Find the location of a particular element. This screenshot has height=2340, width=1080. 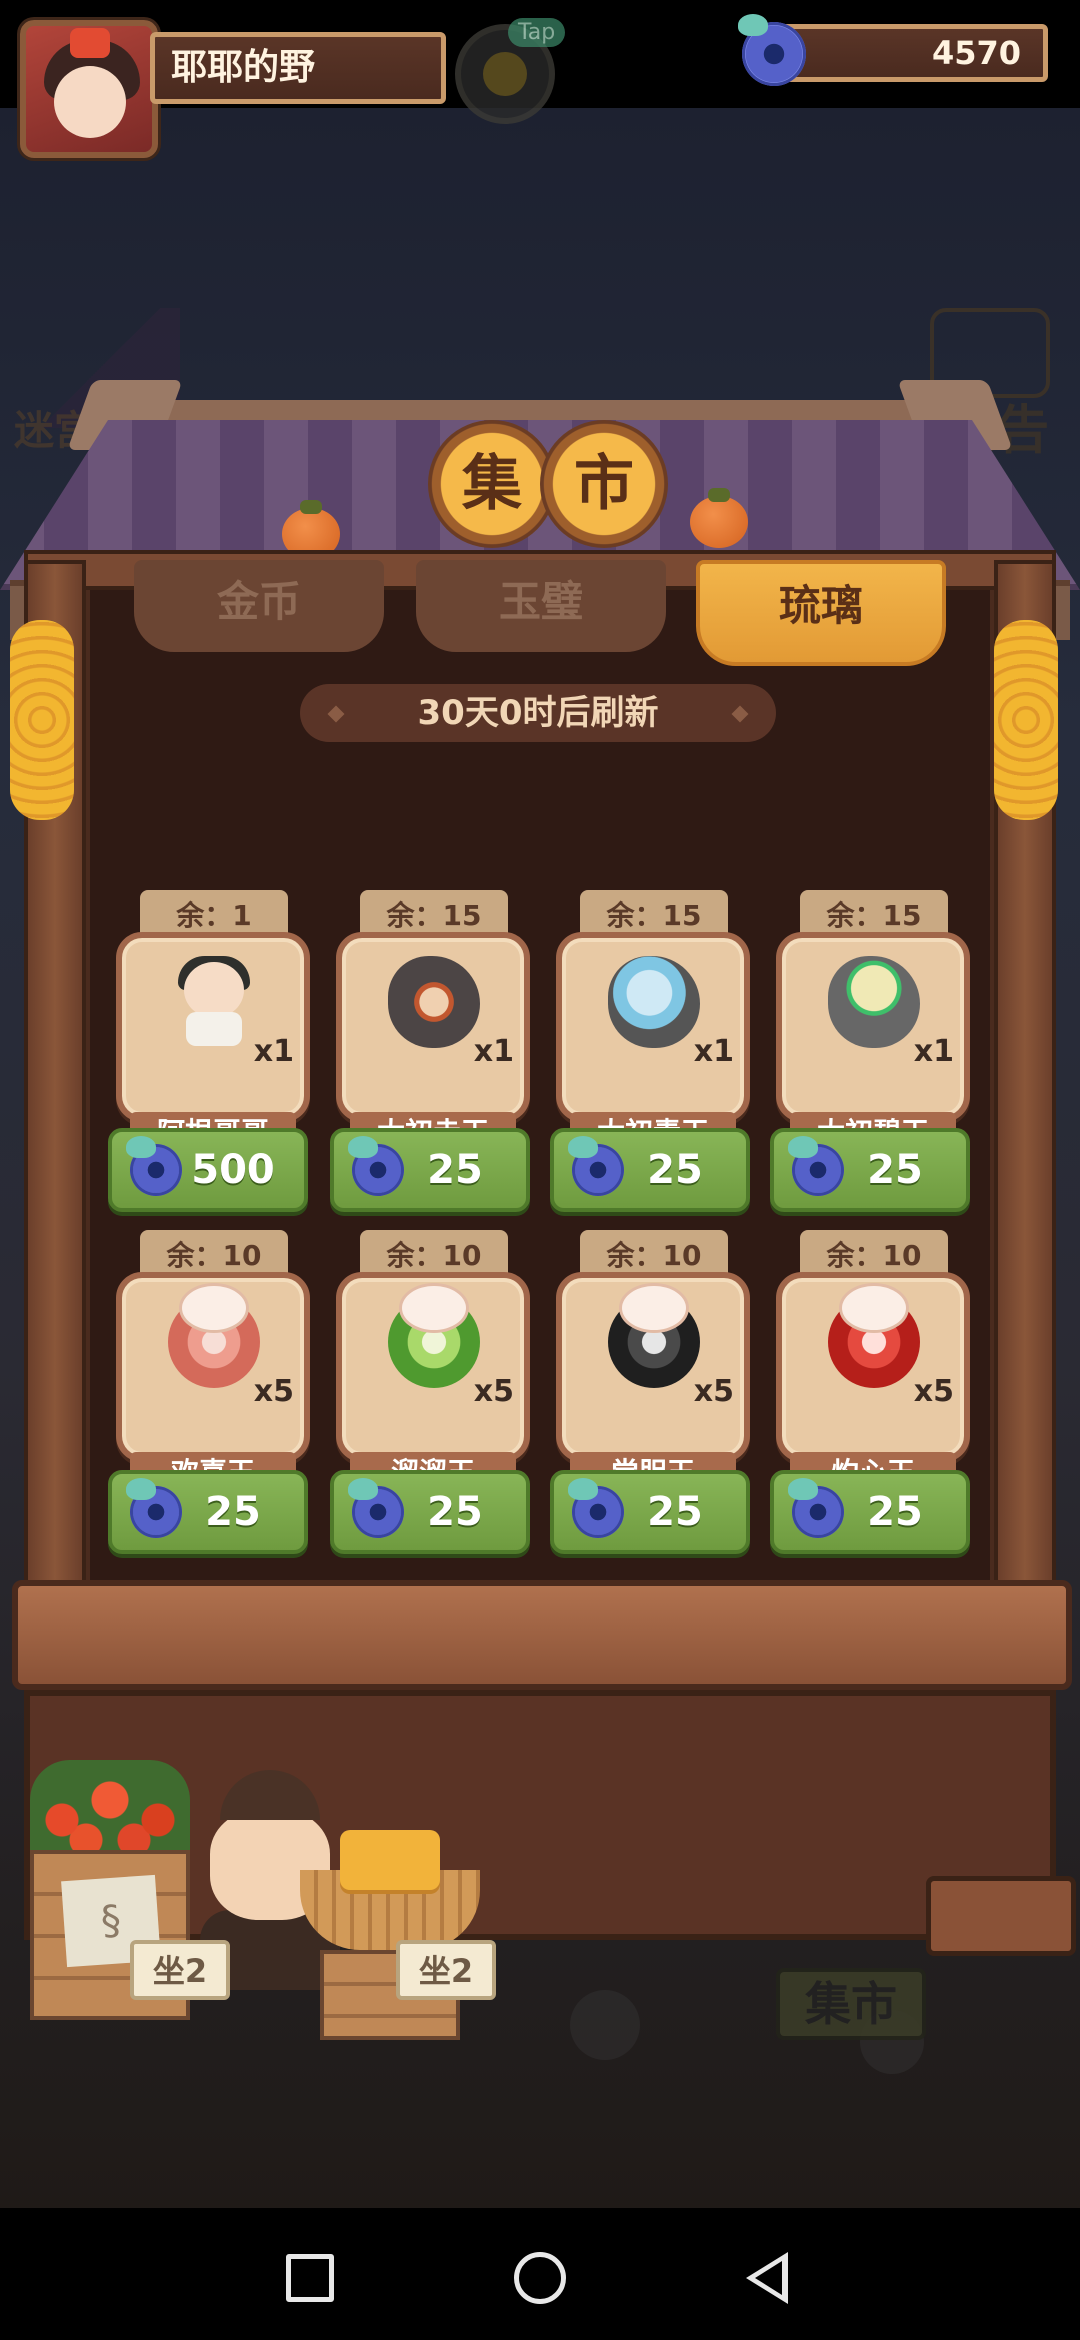

price-label: 500 is located at coordinates (233, 1170).